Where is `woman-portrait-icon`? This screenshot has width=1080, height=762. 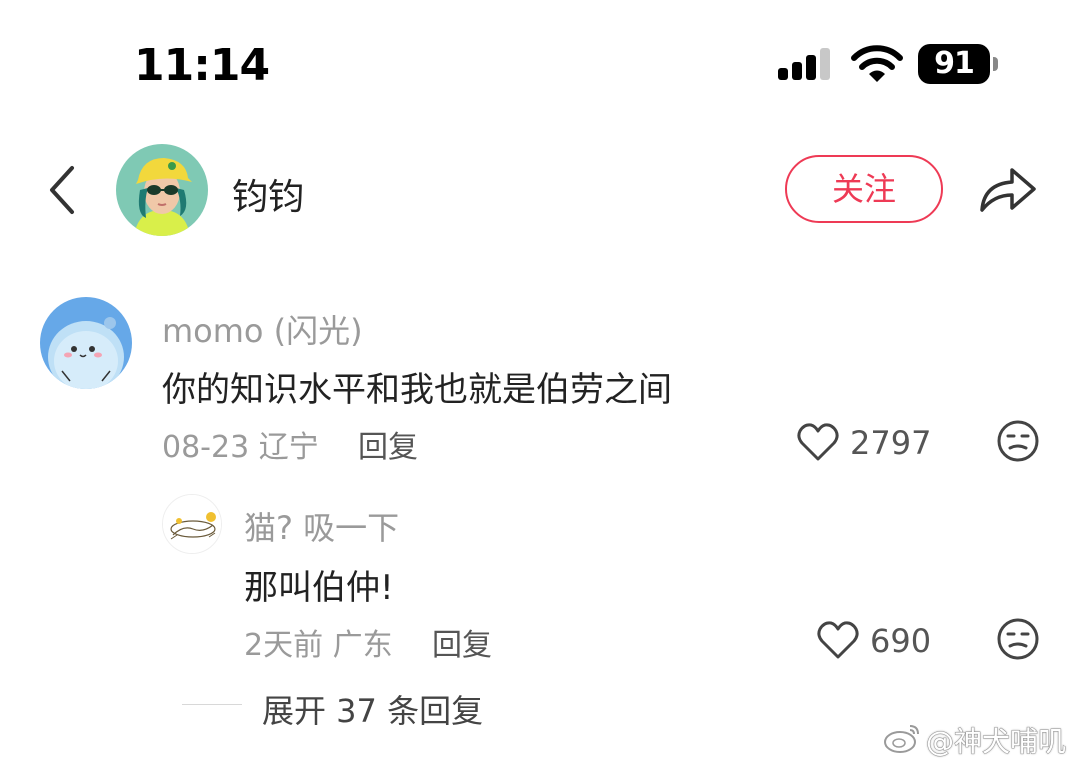 woman-portrait-icon is located at coordinates (162, 190).